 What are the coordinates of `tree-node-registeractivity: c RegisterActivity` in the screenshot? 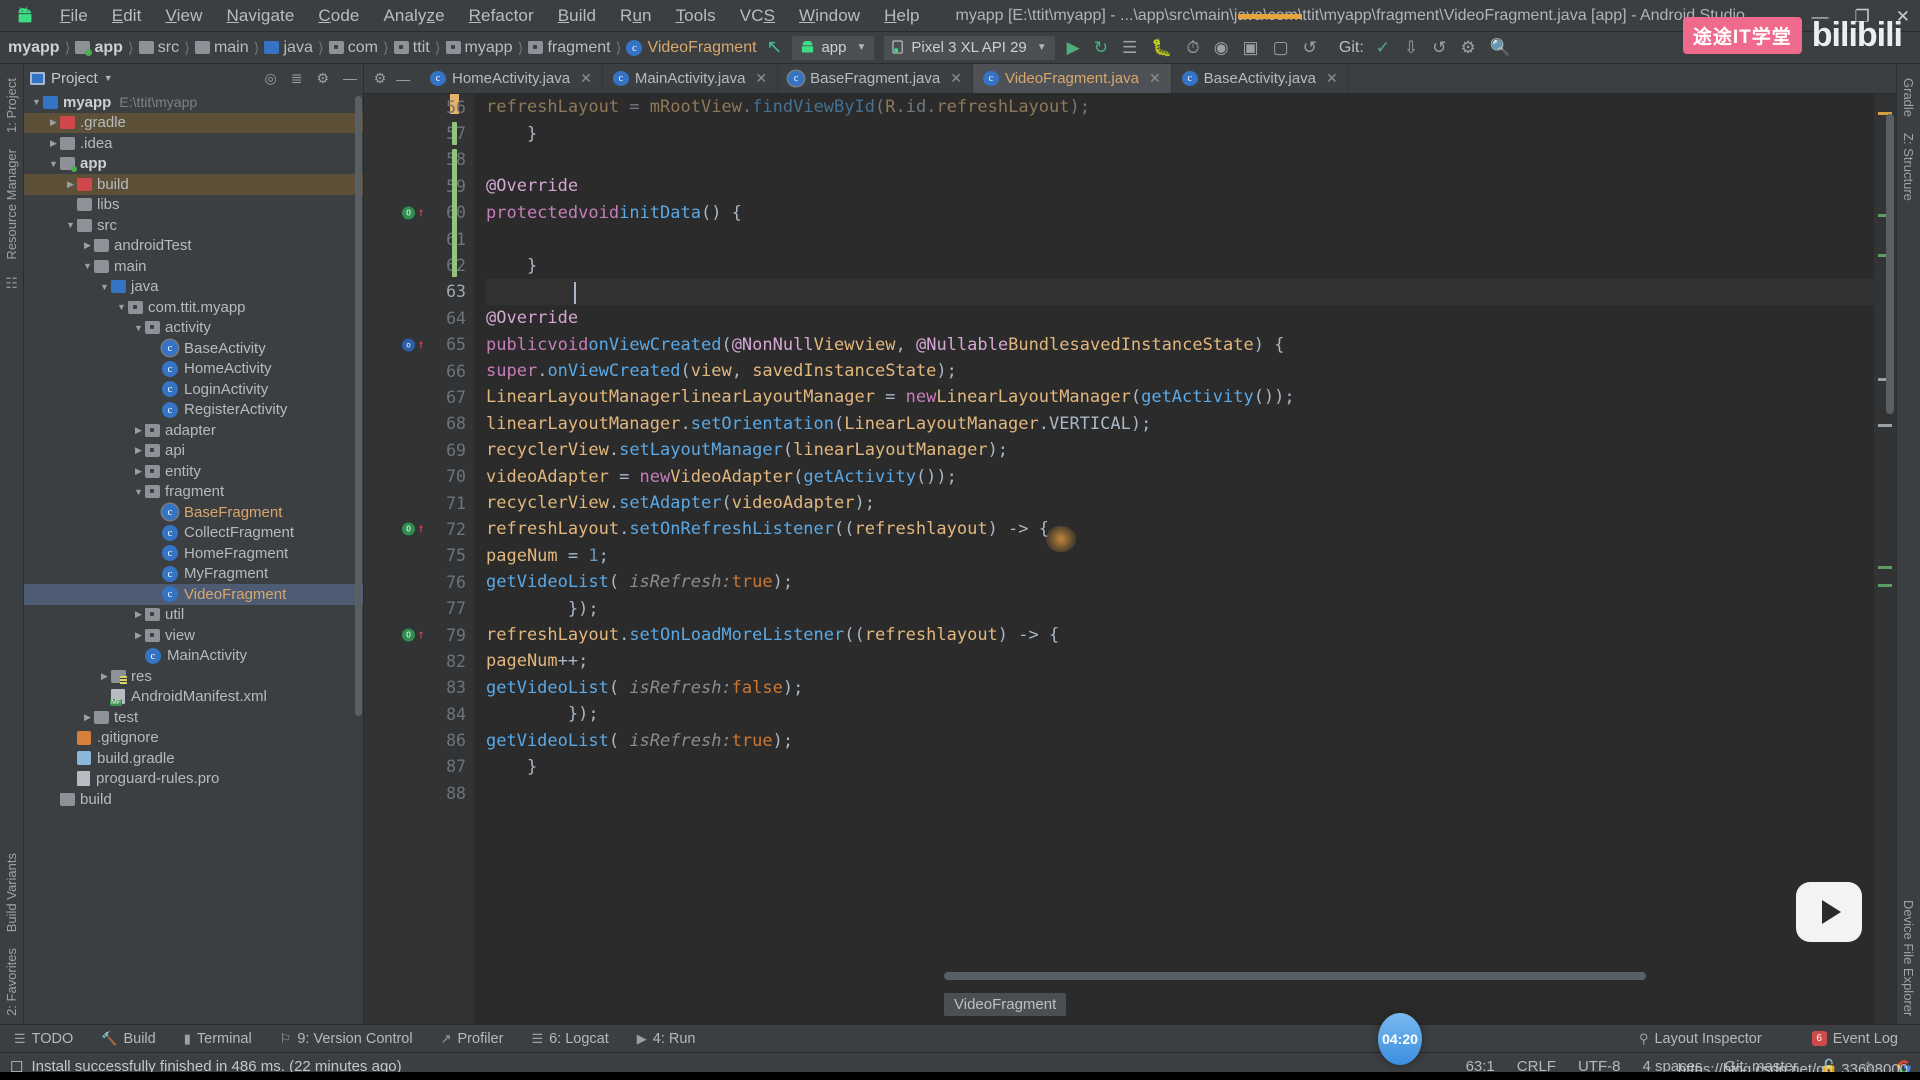 It's located at (193, 410).